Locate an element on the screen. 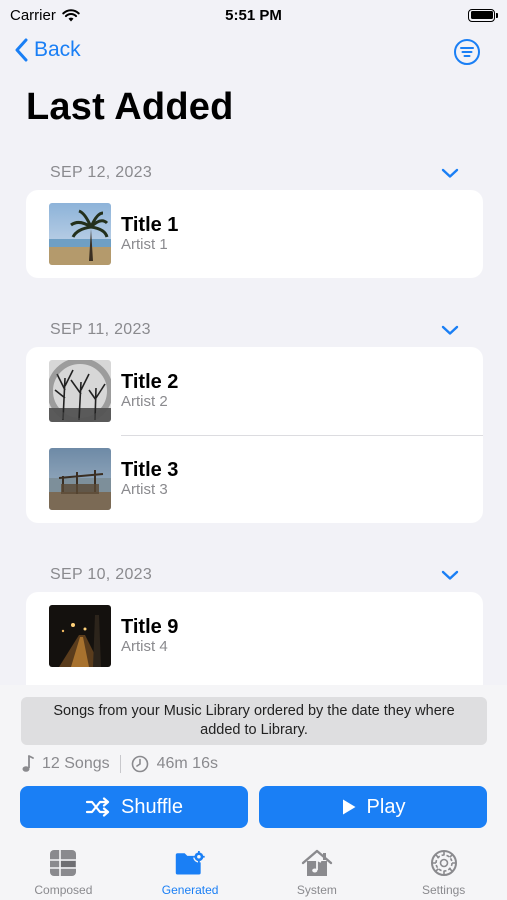 The width and height of the screenshot is (507, 900). tab-settings-label: Settings is located at coordinates (443, 890).